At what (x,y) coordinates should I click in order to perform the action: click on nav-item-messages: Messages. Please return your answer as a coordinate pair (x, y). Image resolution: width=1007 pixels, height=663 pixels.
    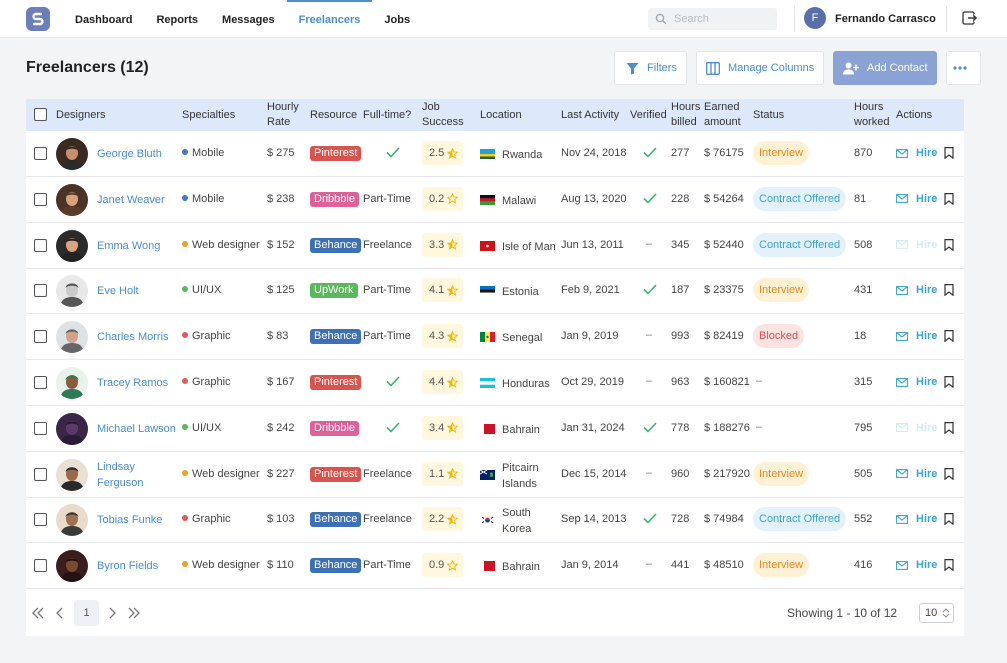
    Looking at the image, I should click on (248, 19).